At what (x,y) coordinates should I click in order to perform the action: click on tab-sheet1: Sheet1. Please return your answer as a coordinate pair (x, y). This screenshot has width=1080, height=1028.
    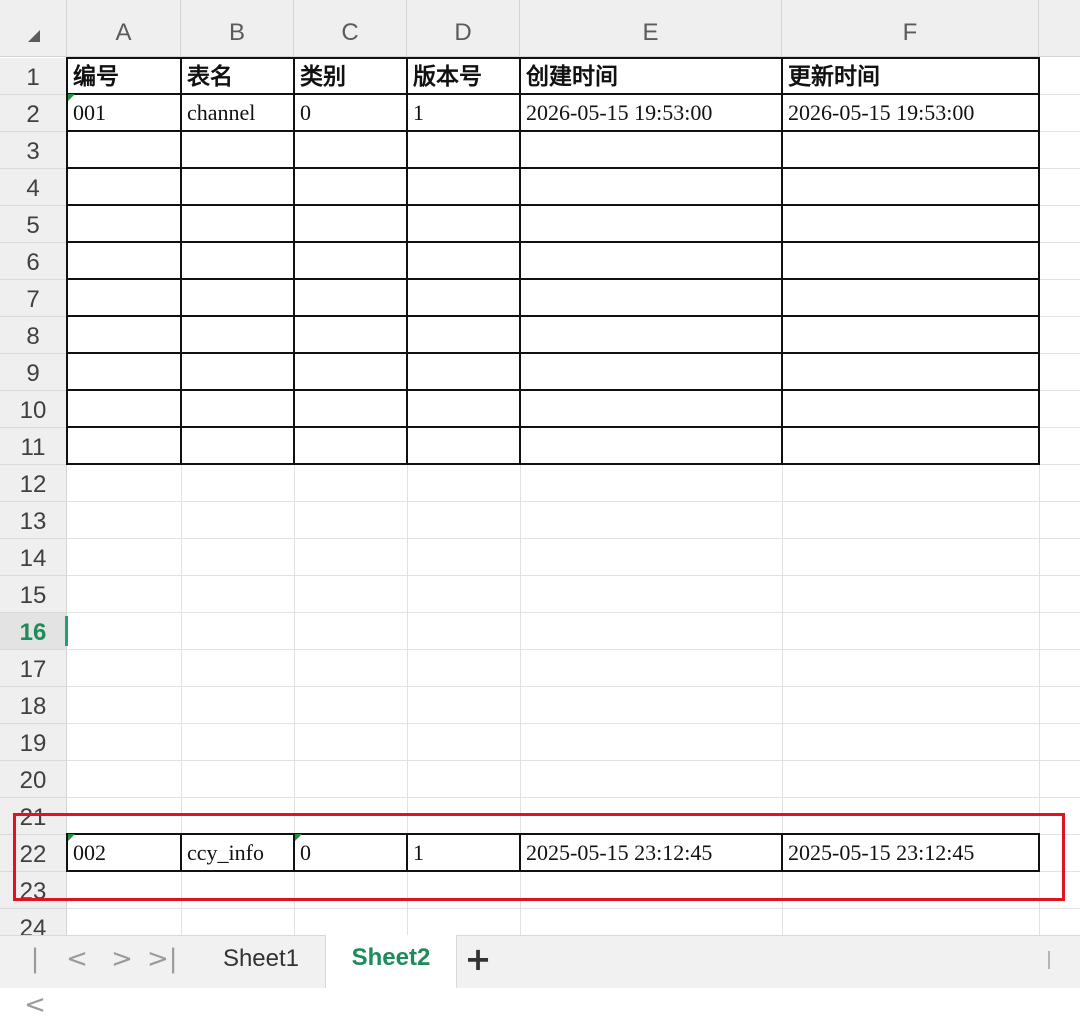
    Looking at the image, I should click on (261, 962).